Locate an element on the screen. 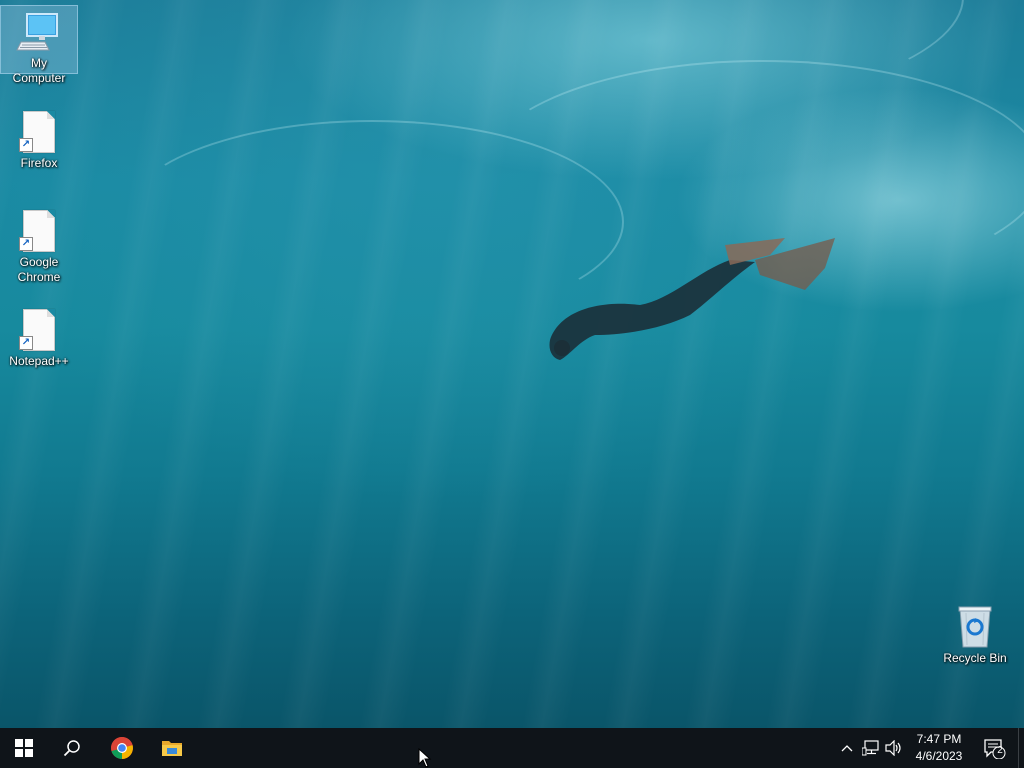 This screenshot has width=1024, height=768. file-explorer-icon is located at coordinates (172, 748).